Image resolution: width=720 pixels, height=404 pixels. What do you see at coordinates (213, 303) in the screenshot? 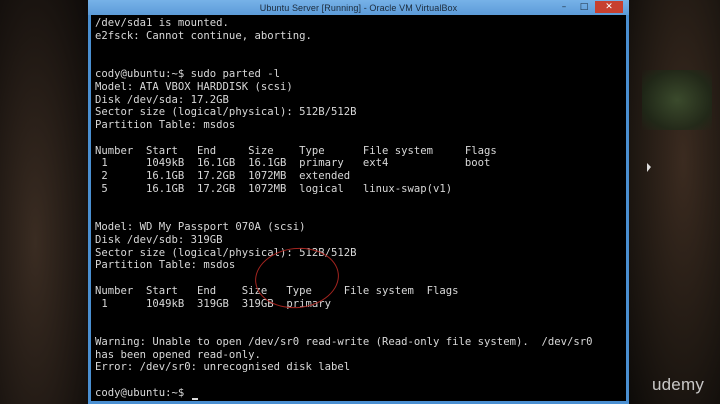
I see `terminal-line: 1 1049kB 319GB 319GB primary` at bounding box center [213, 303].